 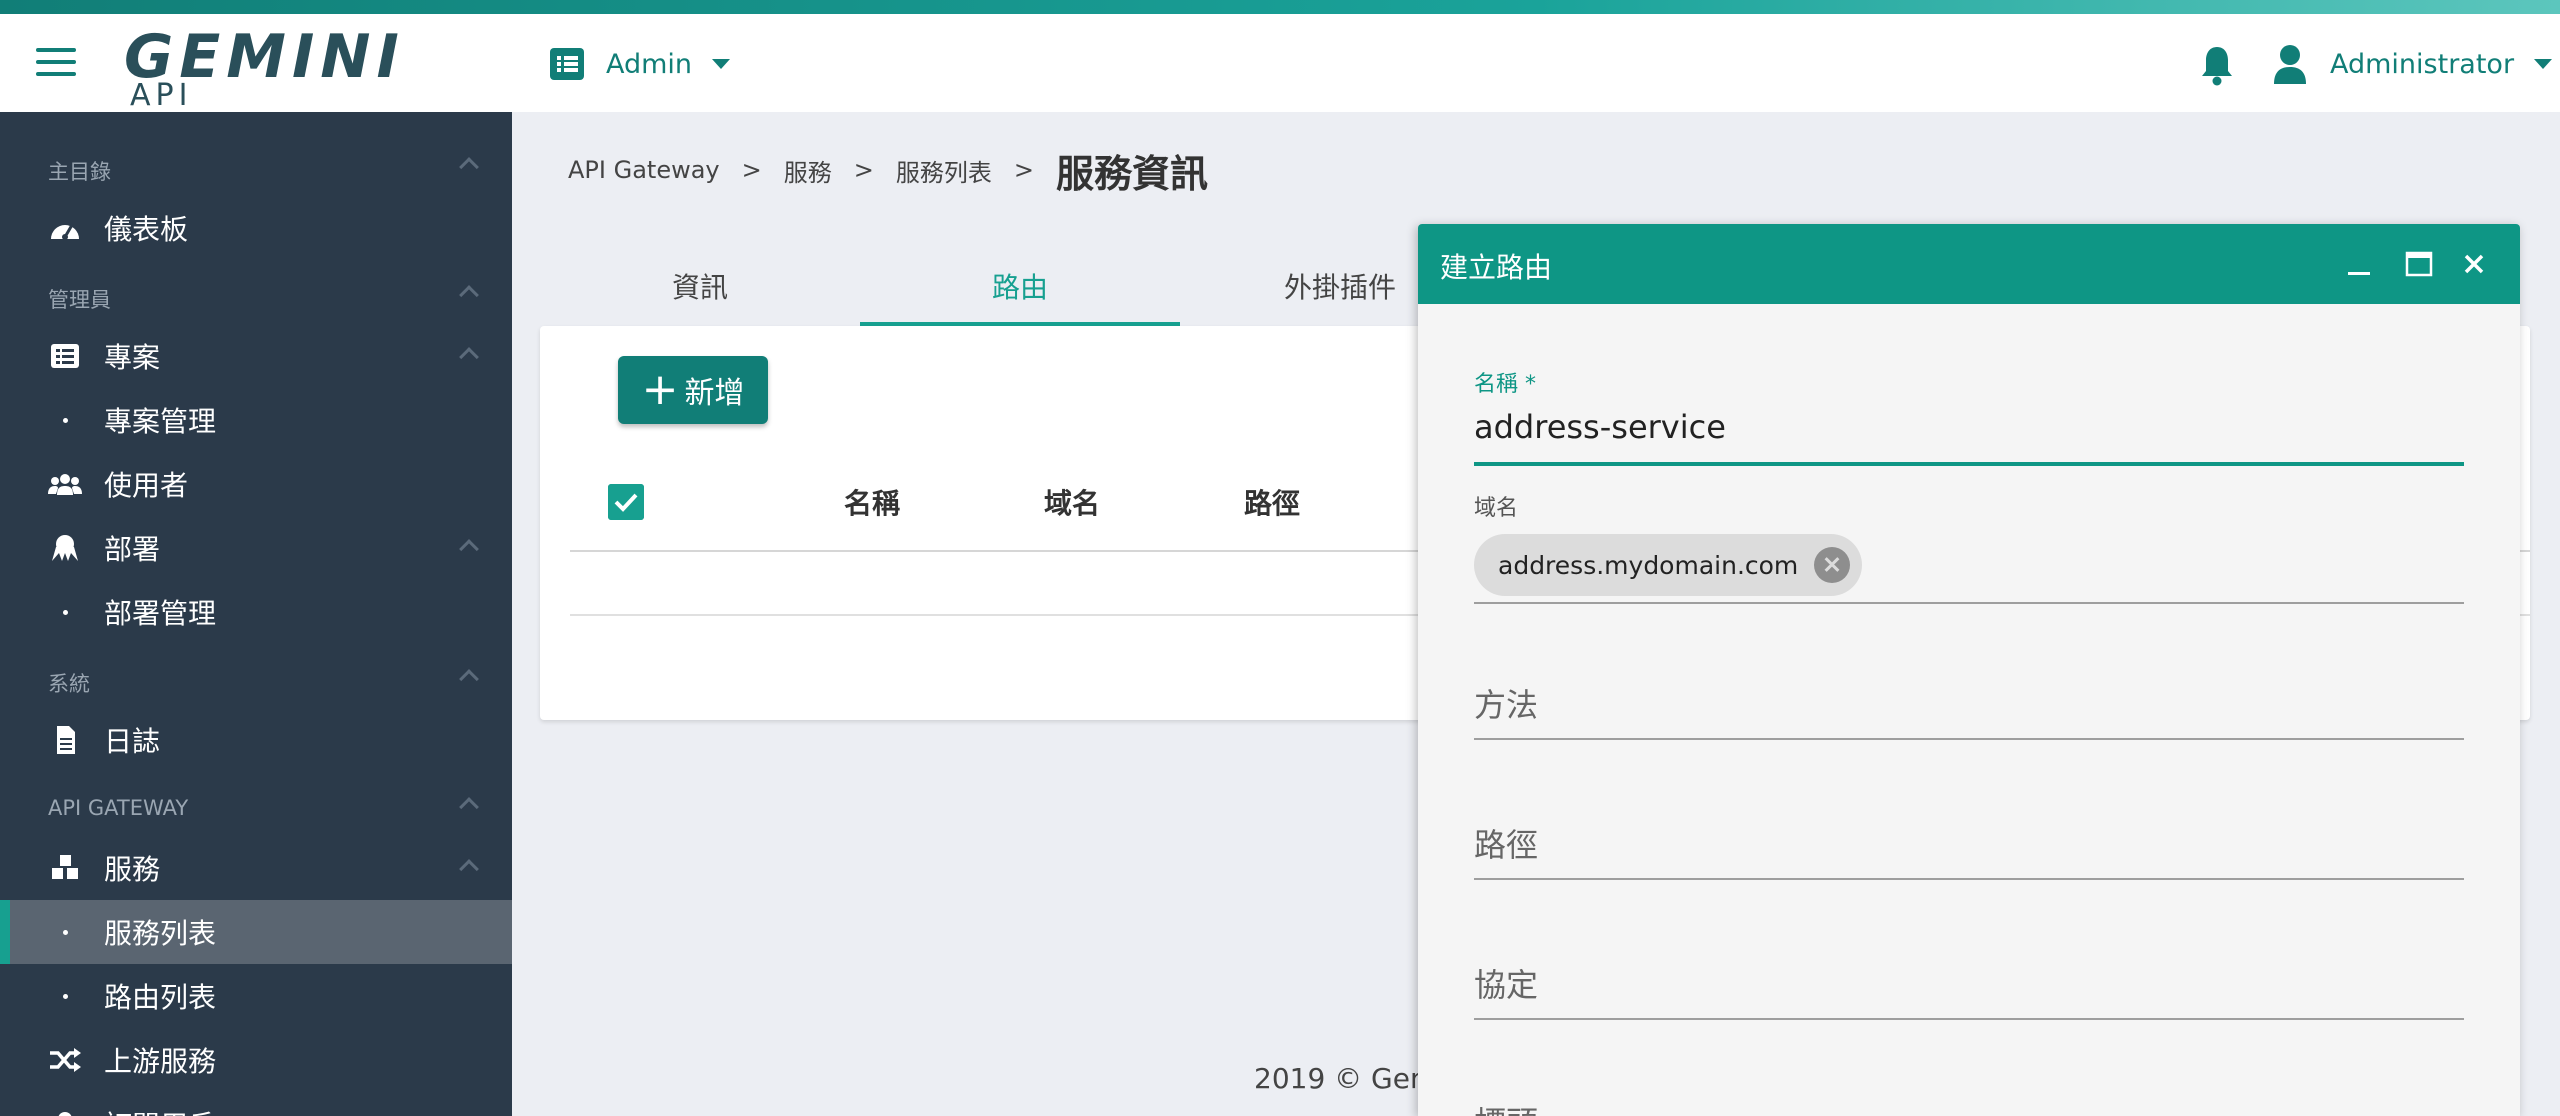 I want to click on sidebar-item-label: 使用者, so click(x=146, y=485).